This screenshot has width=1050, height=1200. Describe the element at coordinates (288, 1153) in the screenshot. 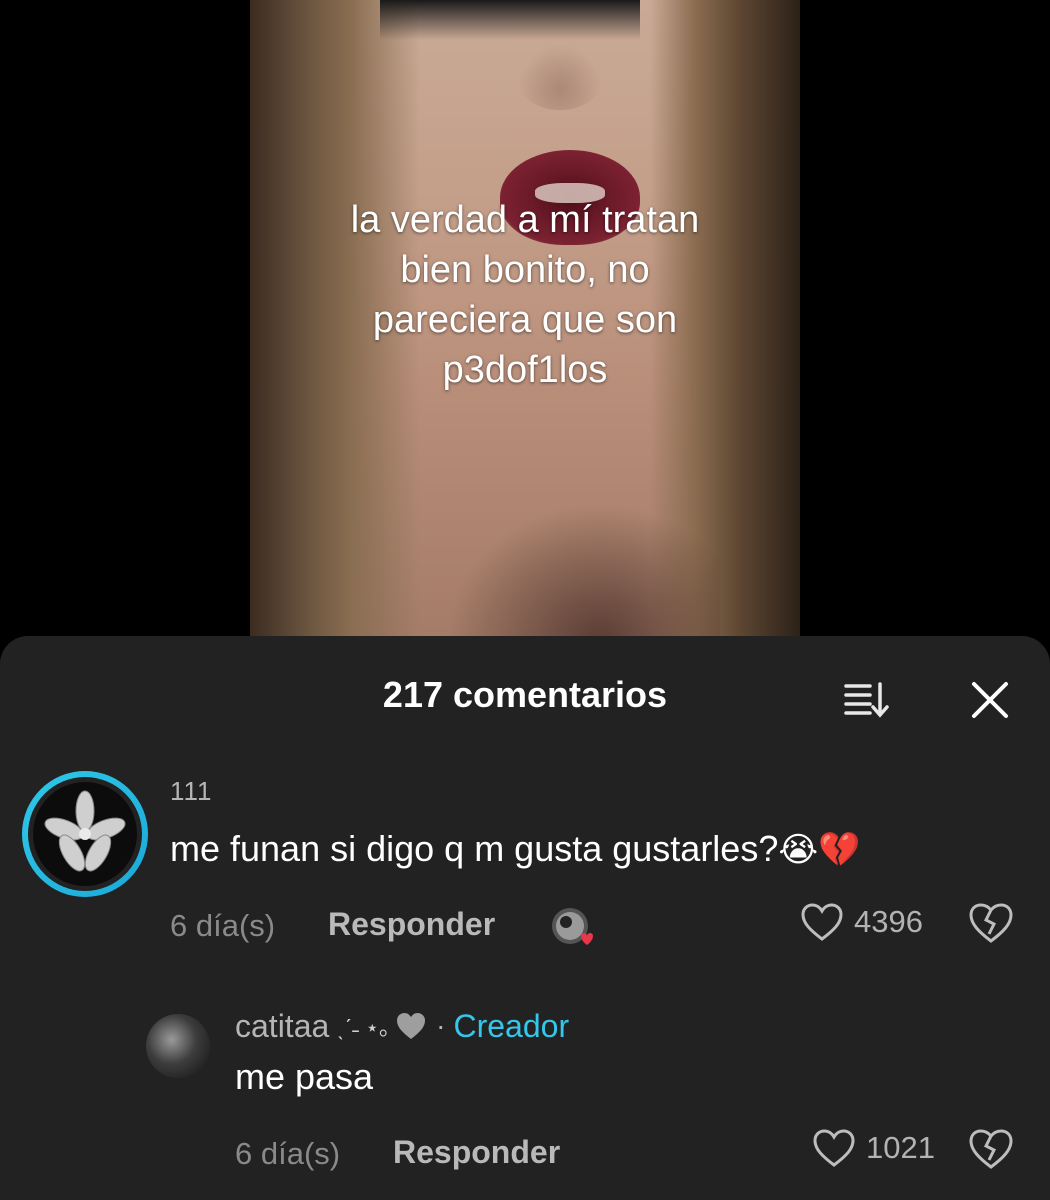

I see `reply-timestamp: 6 día(s)` at that location.